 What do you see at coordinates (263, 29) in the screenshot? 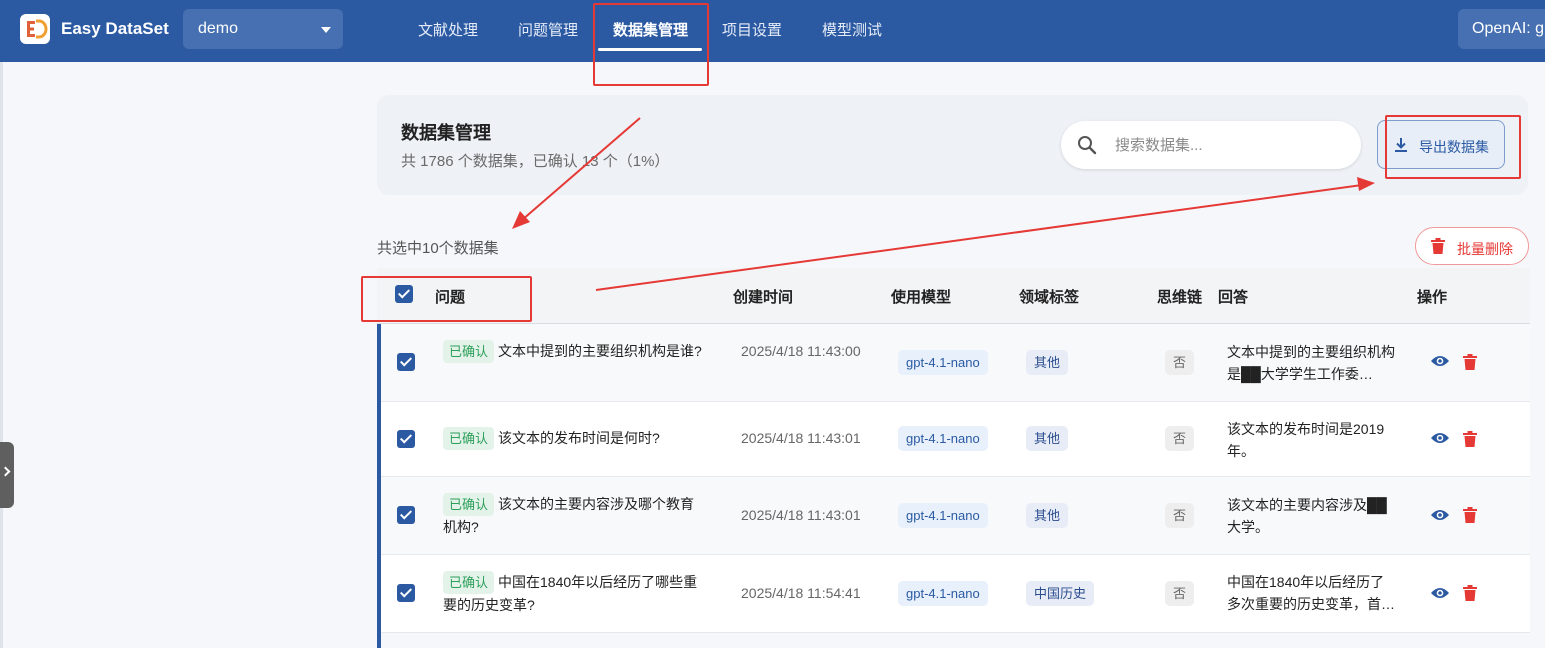
I see `project-select: demo` at bounding box center [263, 29].